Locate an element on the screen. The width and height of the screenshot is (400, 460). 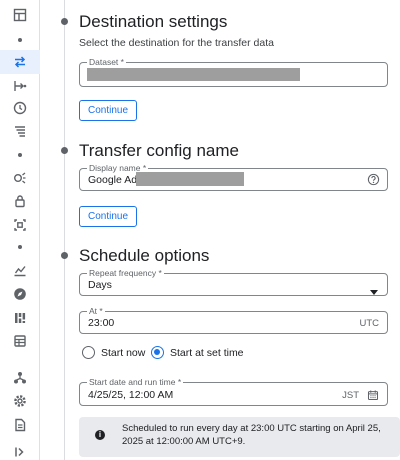
radio-start-at-set-time-control is located at coordinates (157, 352).